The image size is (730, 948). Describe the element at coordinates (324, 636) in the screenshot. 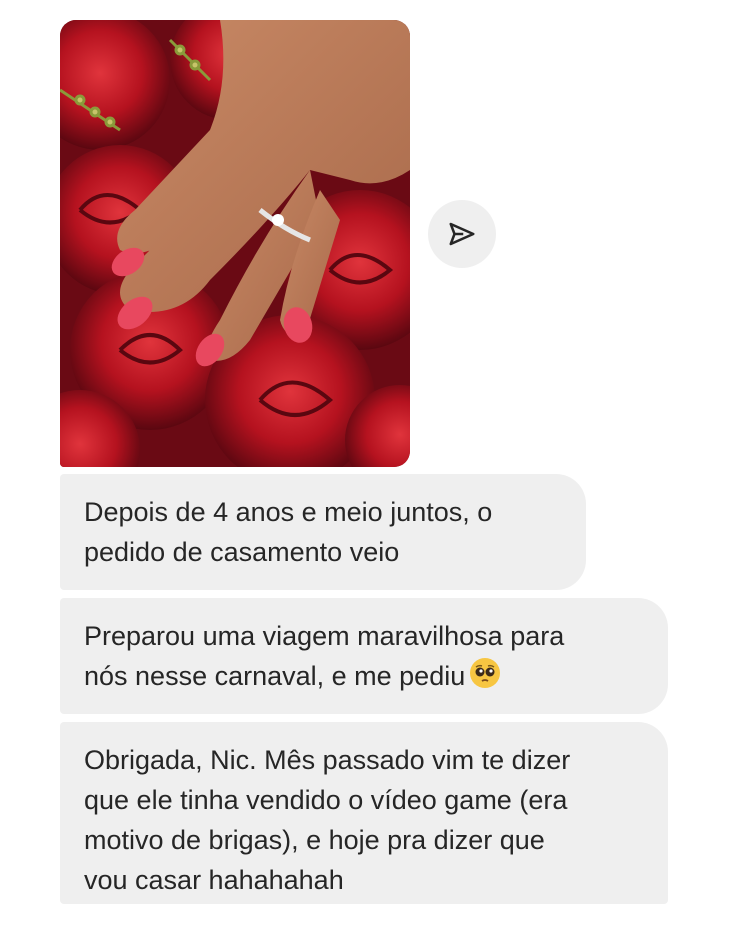

I see `message-text: Preparou uma viagem maravilhosa para` at that location.